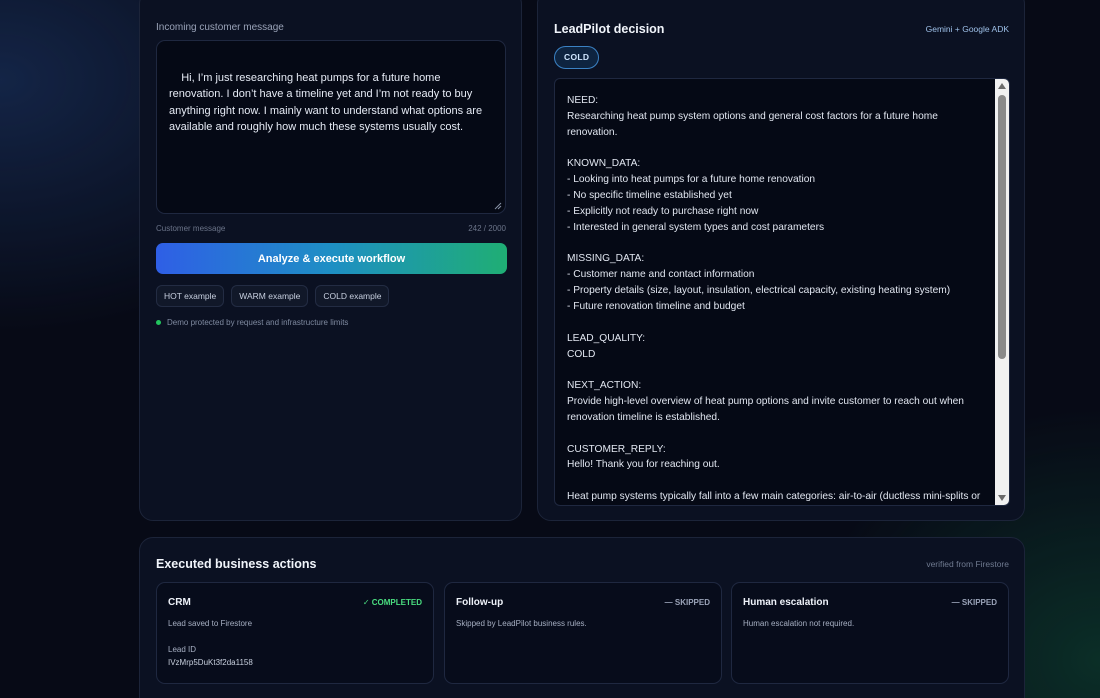 The width and height of the screenshot is (1100, 698). I want to click on lead-id-value: IVzMrp5DuKt3f2da1158, so click(210, 662).